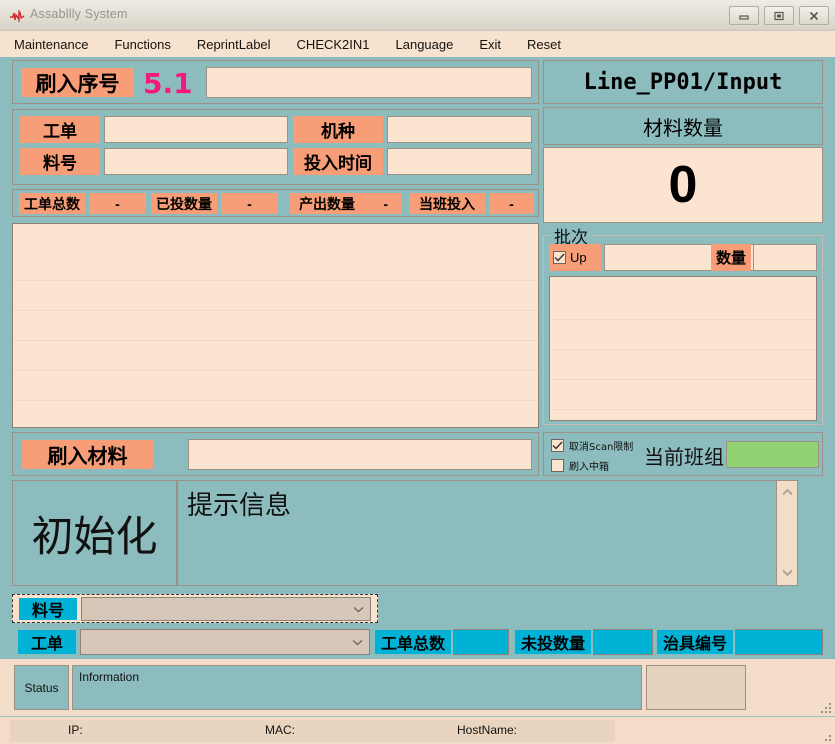  I want to click on options-panel: 取消Scan限制 刷入中箱 当前班组, so click(683, 454).